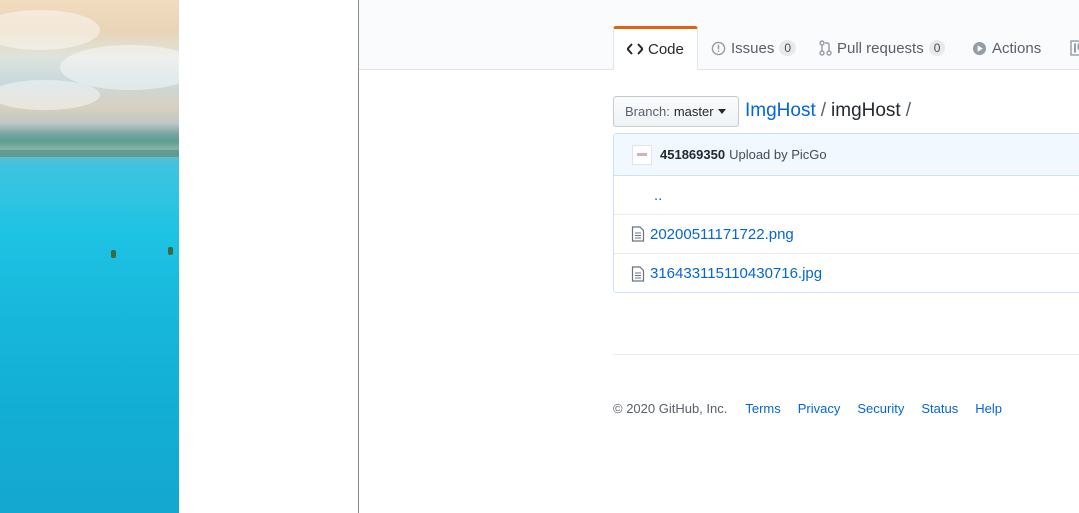 The image size is (1079, 513). Describe the element at coordinates (722, 234) in the screenshot. I see `file-link: 20200511171722.png` at that location.